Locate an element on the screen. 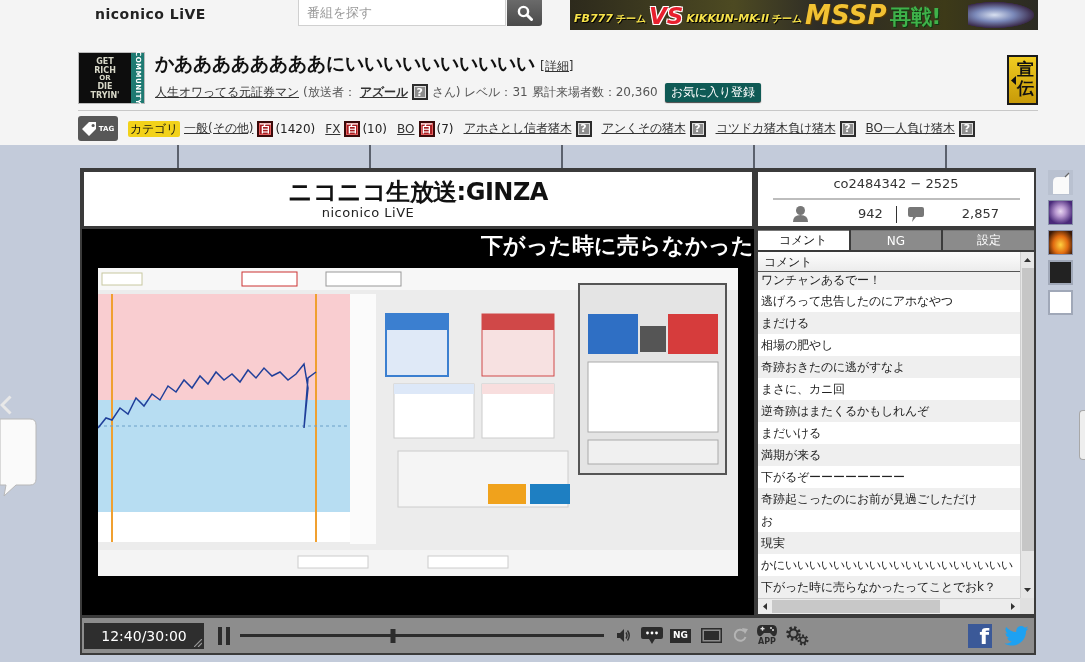 The image size is (1085, 662). search-button is located at coordinates (524, 13).